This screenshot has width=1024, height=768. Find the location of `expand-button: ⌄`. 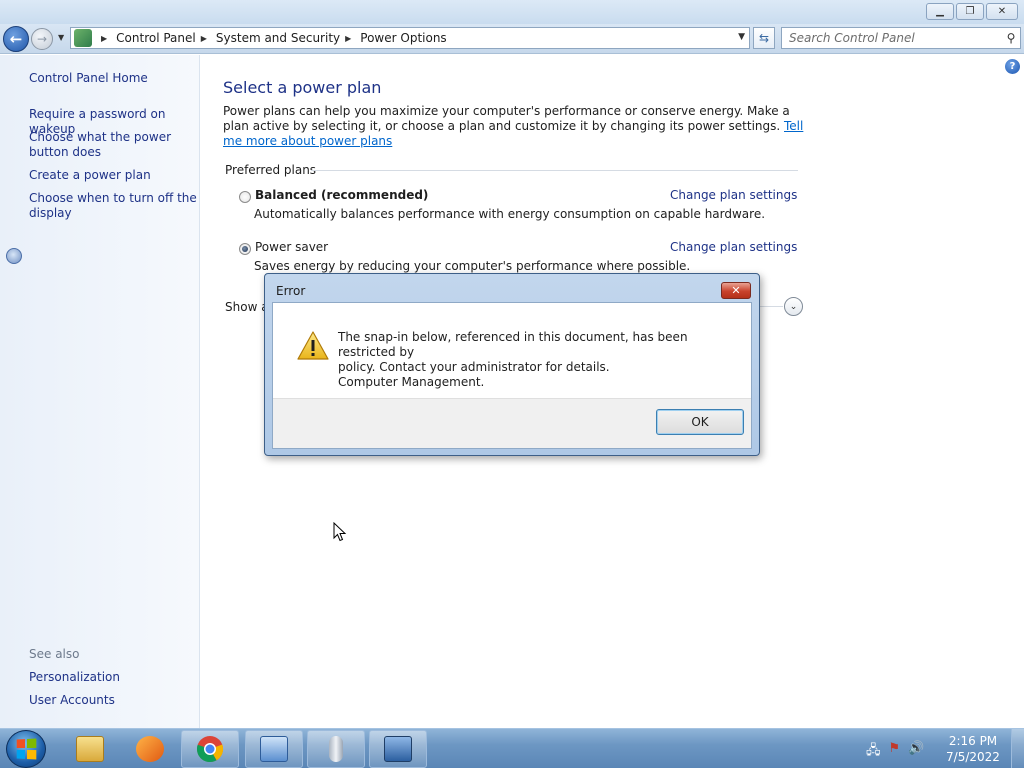

expand-button: ⌄ is located at coordinates (793, 306).